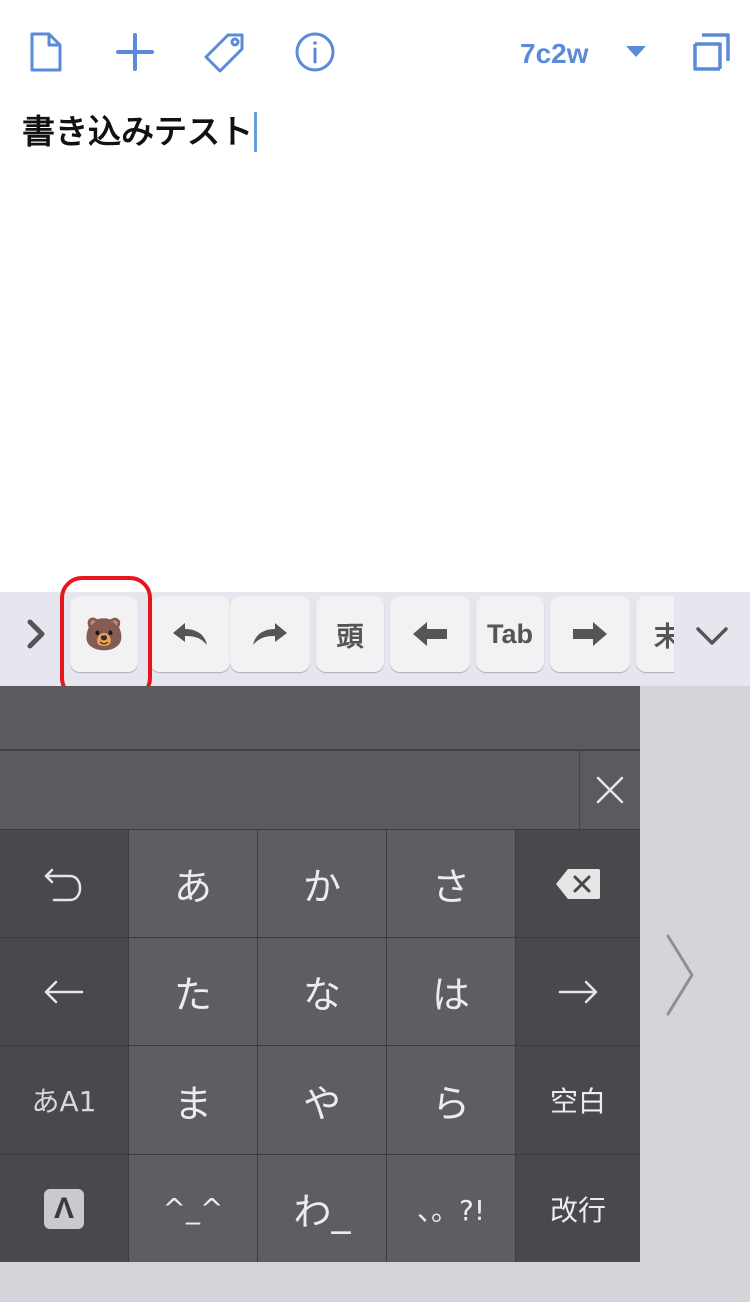 This screenshot has height=1302, width=750. What do you see at coordinates (322, 883) in the screenshot?
I see `kana-key-ka: か` at bounding box center [322, 883].